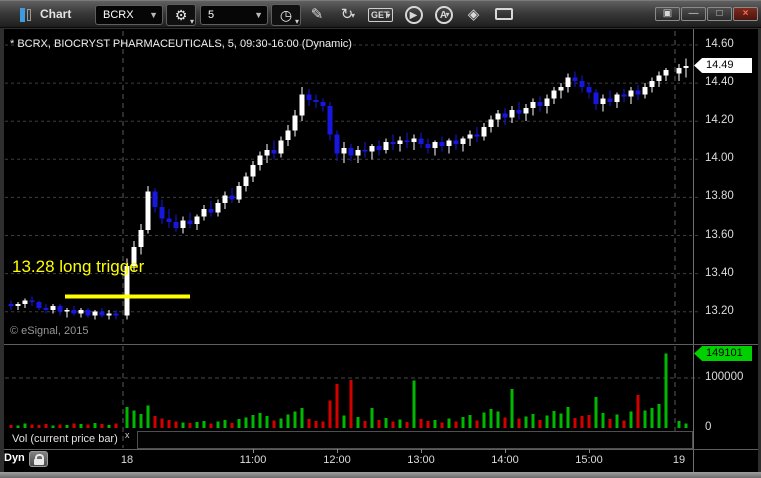 The width and height of the screenshot is (761, 478). What do you see at coordinates (589, 460) in the screenshot?
I see `time-tick-label: 15:00` at bounding box center [589, 460].